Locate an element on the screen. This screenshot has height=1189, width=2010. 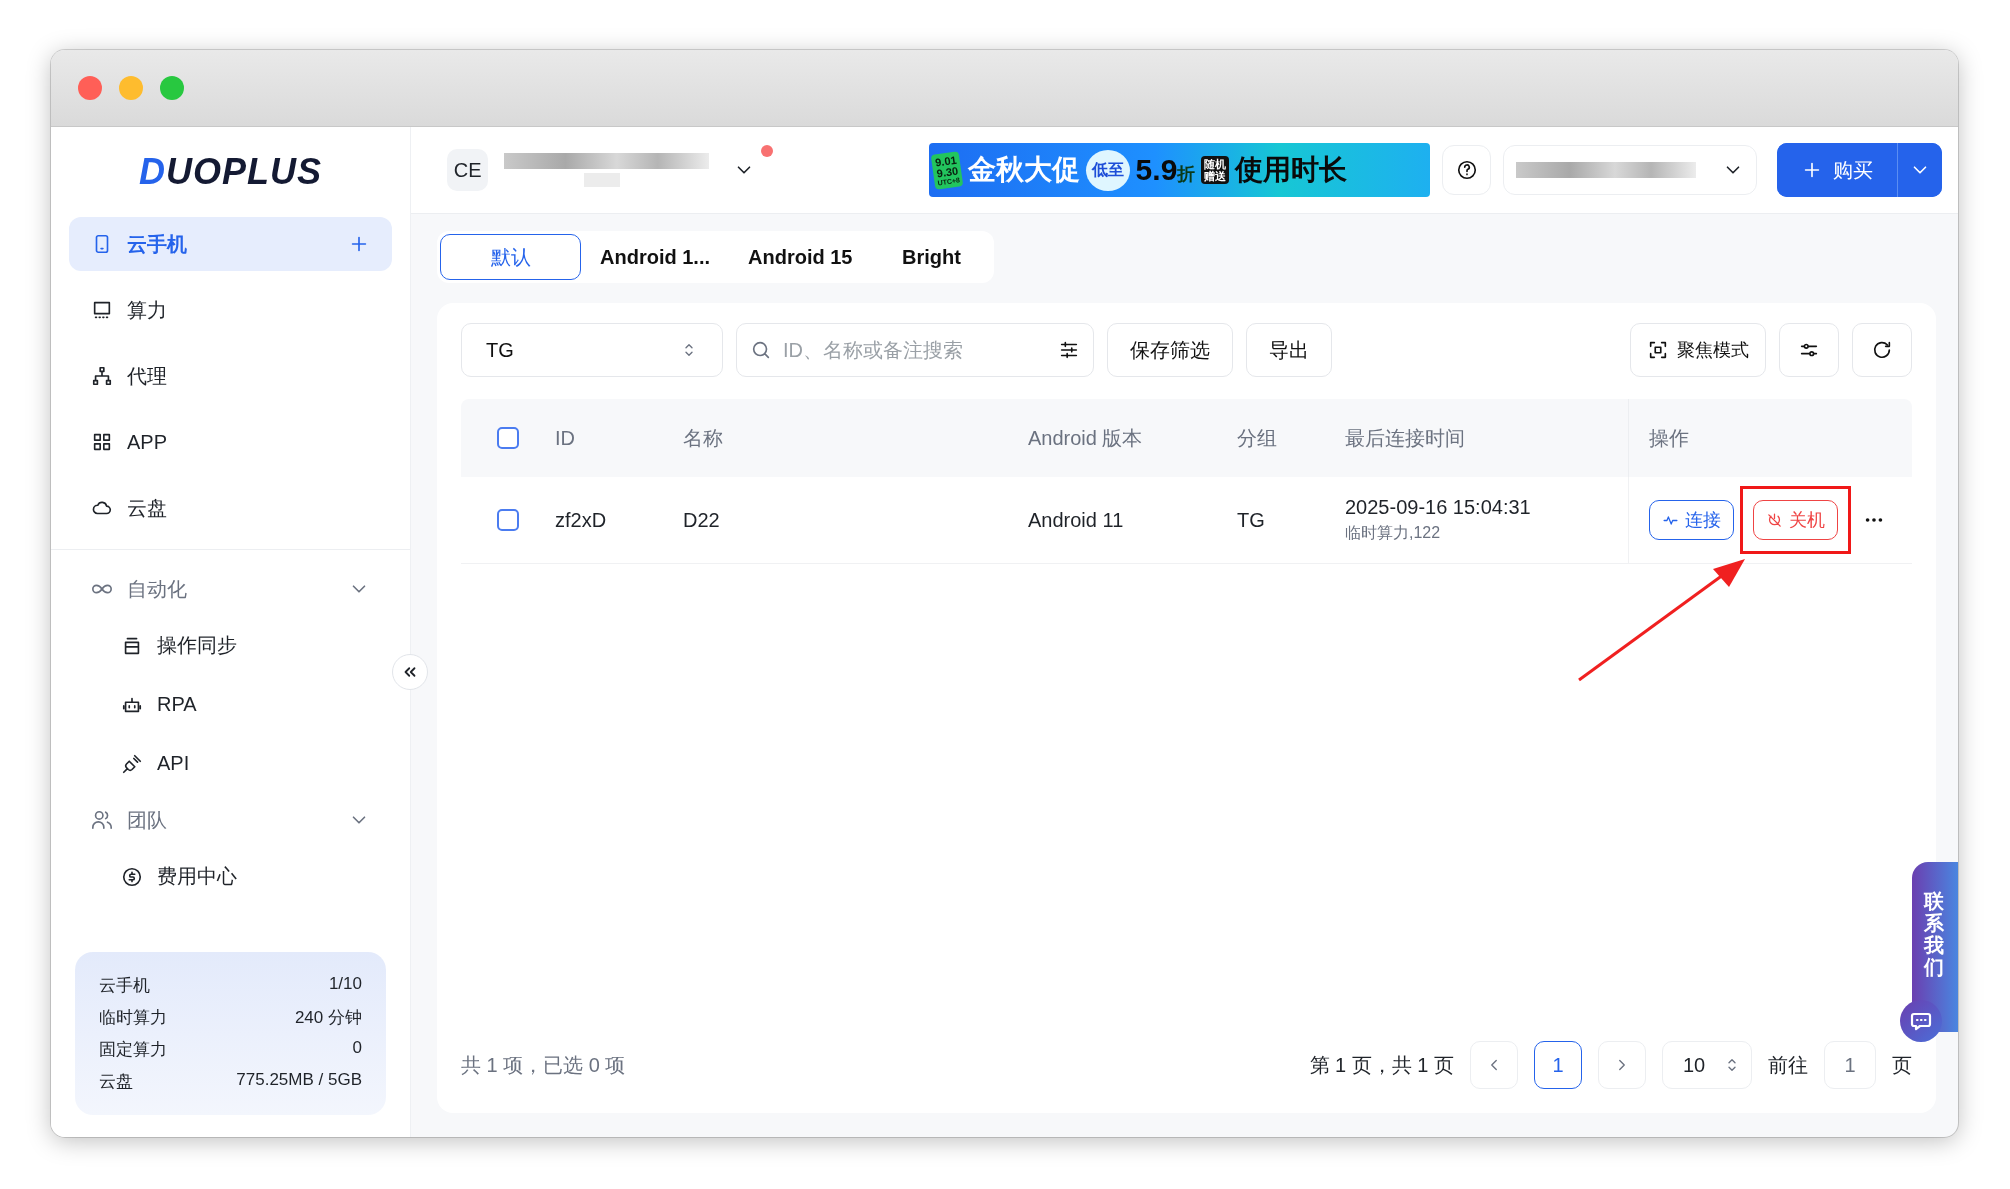
nav-item: 代理 is located at coordinates (230, 376).